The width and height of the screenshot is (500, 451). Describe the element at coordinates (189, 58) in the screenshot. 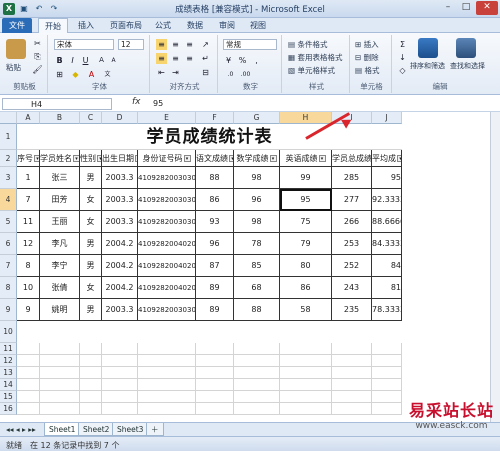

I see `align-right-icon: ≡` at that location.